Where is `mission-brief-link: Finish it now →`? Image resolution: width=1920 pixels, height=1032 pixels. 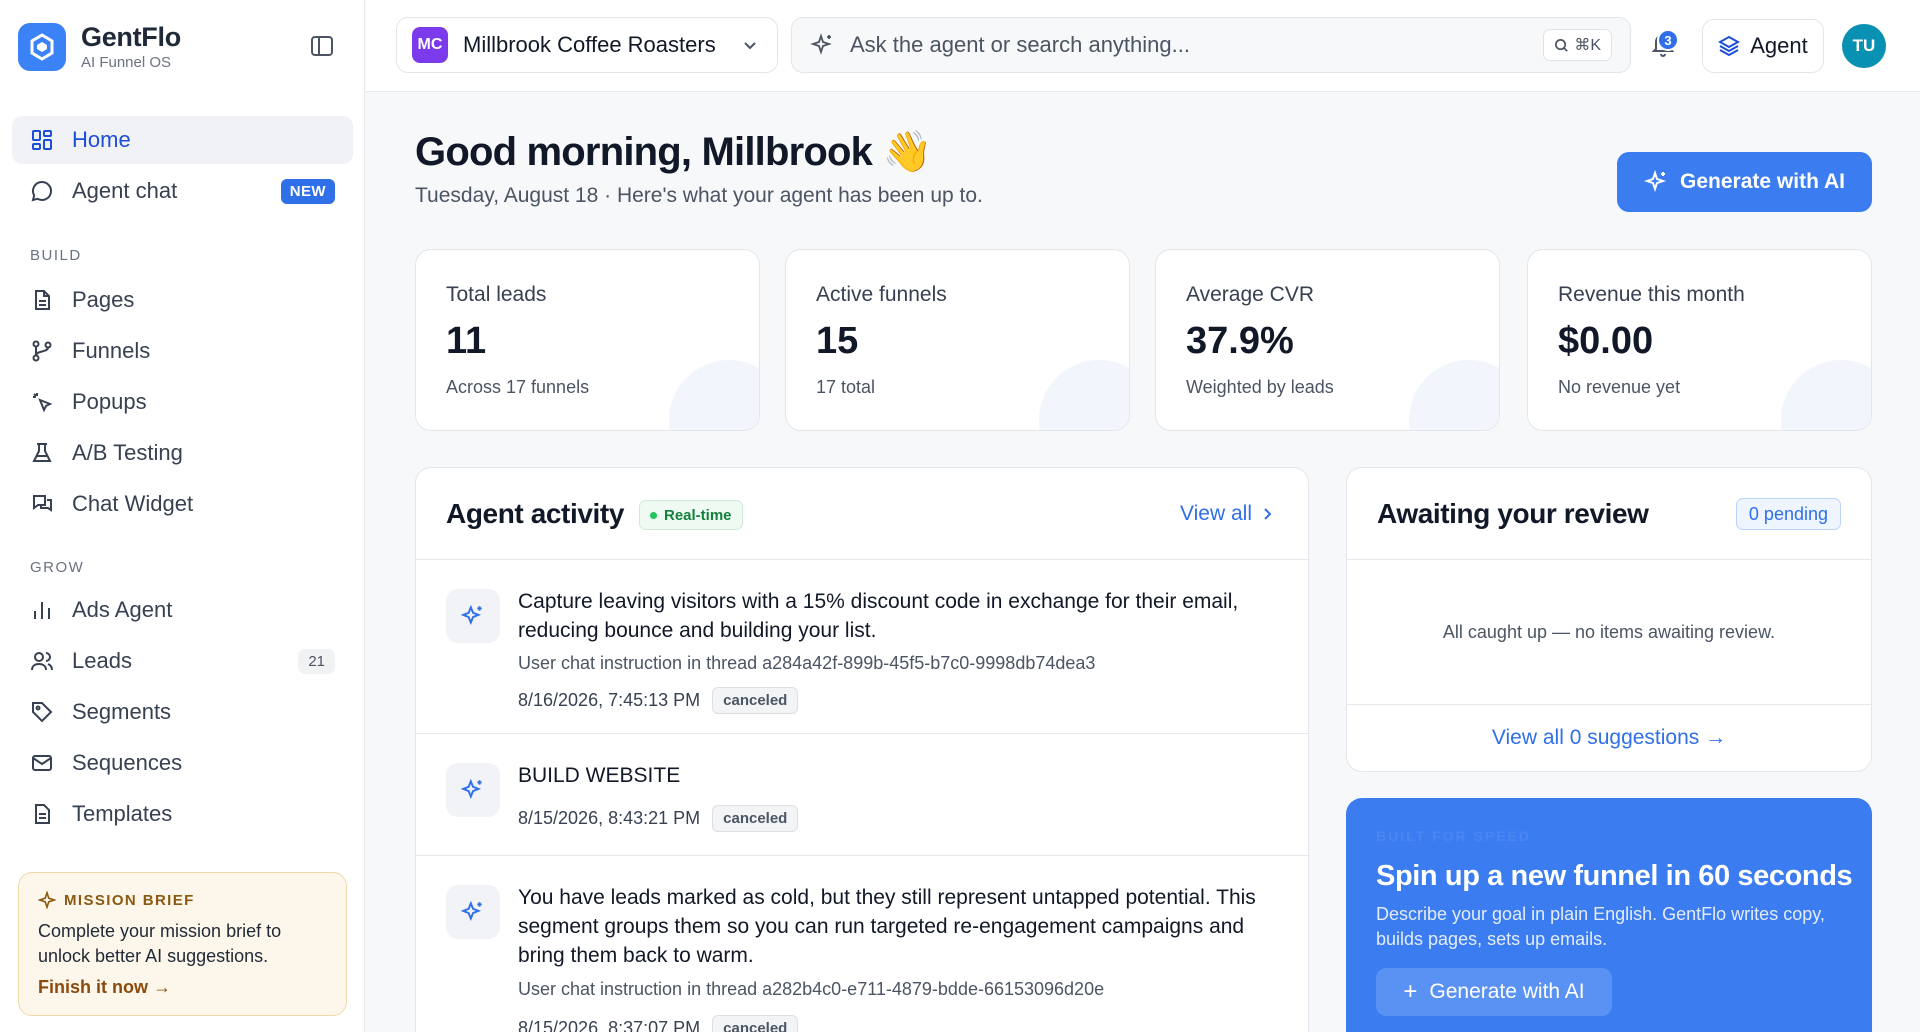
mission-brief-link: Finish it now → is located at coordinates (182, 987).